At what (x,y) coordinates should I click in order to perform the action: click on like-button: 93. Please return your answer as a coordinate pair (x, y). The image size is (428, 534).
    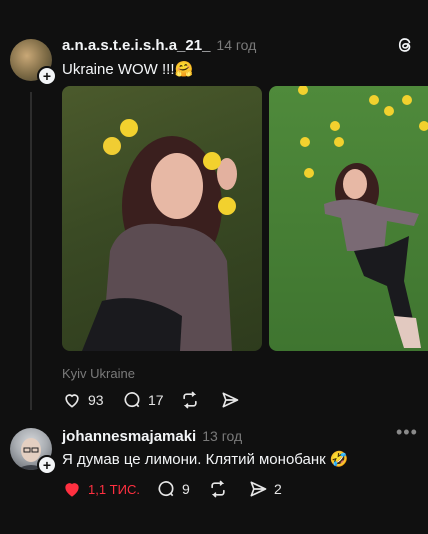
    Looking at the image, I should click on (83, 400).